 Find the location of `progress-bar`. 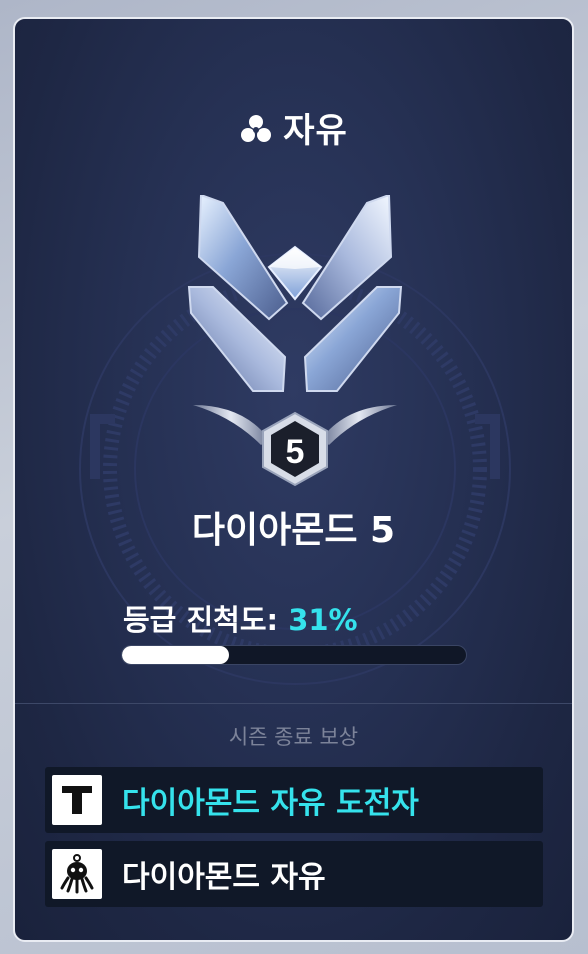

progress-bar is located at coordinates (294, 655).